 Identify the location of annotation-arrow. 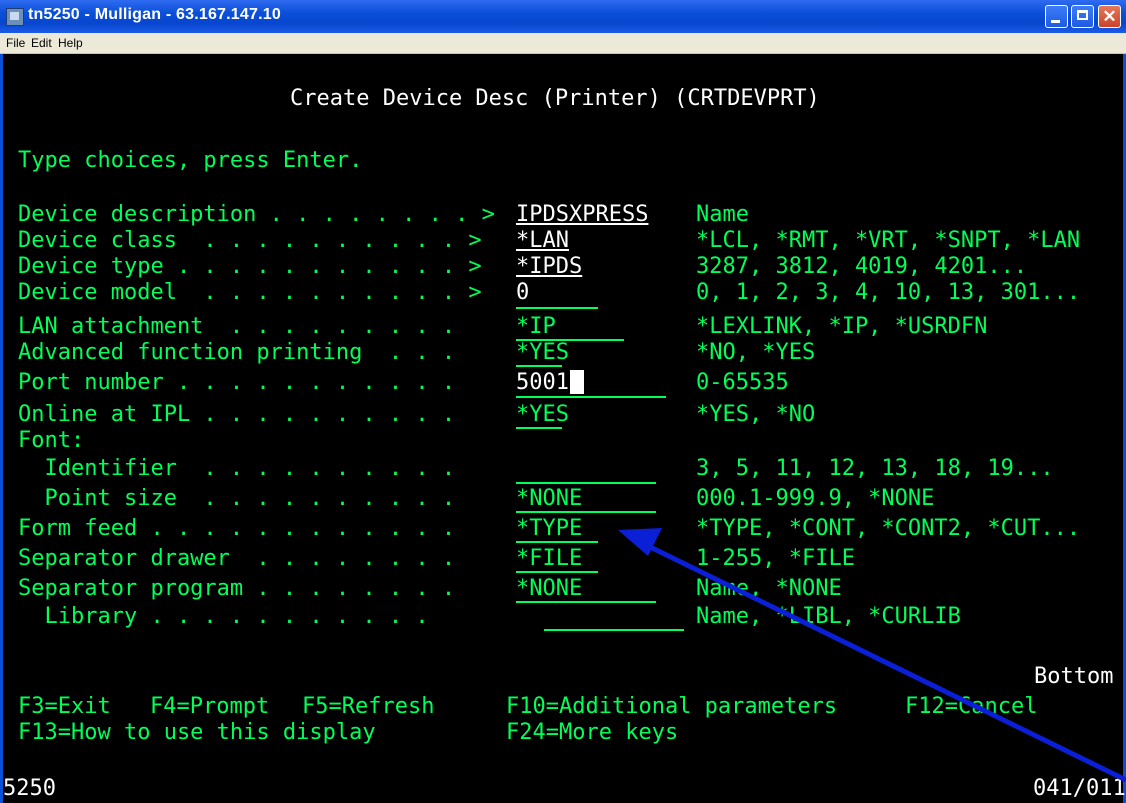
(872, 655).